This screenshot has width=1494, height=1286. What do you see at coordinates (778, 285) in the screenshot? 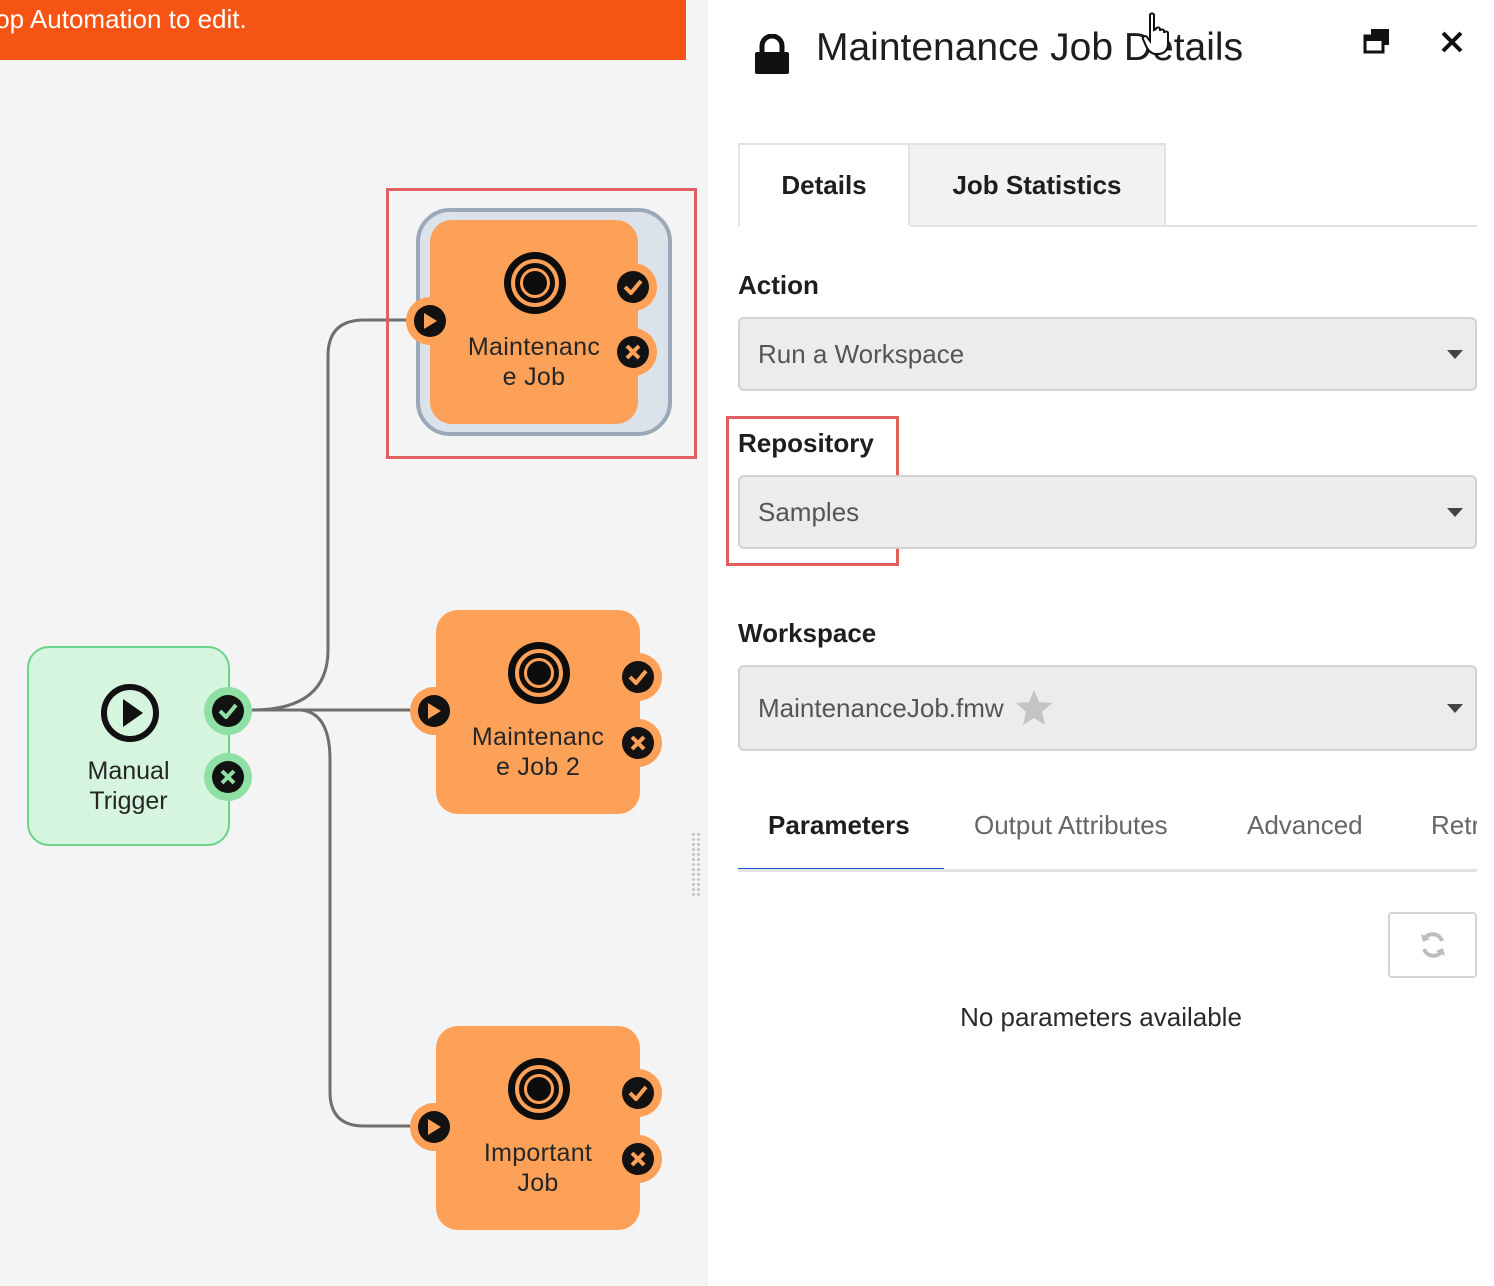
I see `action-label: Action` at bounding box center [778, 285].